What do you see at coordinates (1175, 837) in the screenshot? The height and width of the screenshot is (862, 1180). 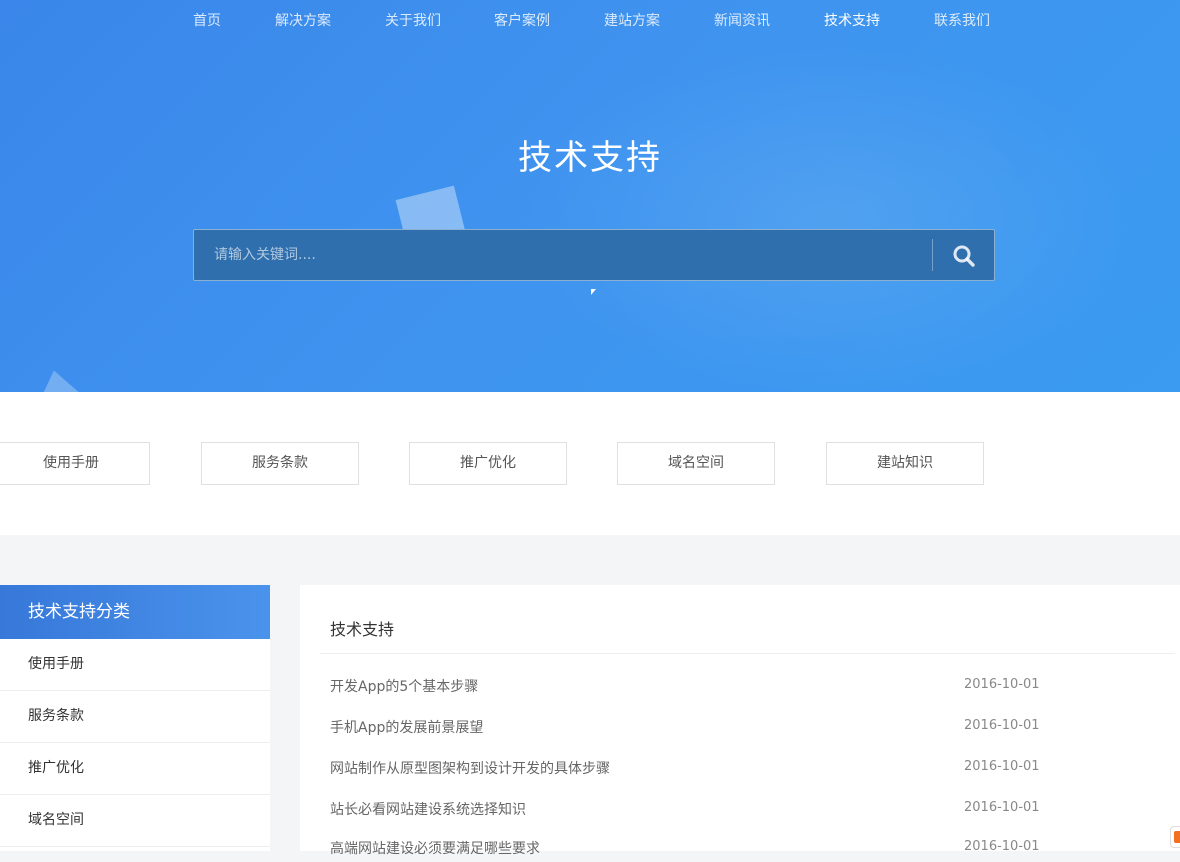 I see `floating-widget-icon` at bounding box center [1175, 837].